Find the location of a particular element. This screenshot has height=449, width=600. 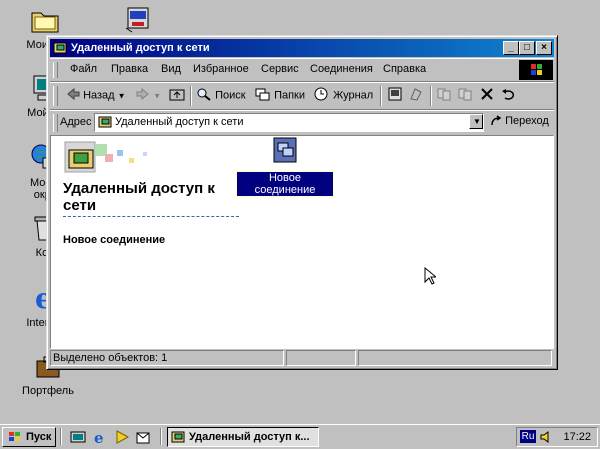

delete-icon is located at coordinates (487, 95).